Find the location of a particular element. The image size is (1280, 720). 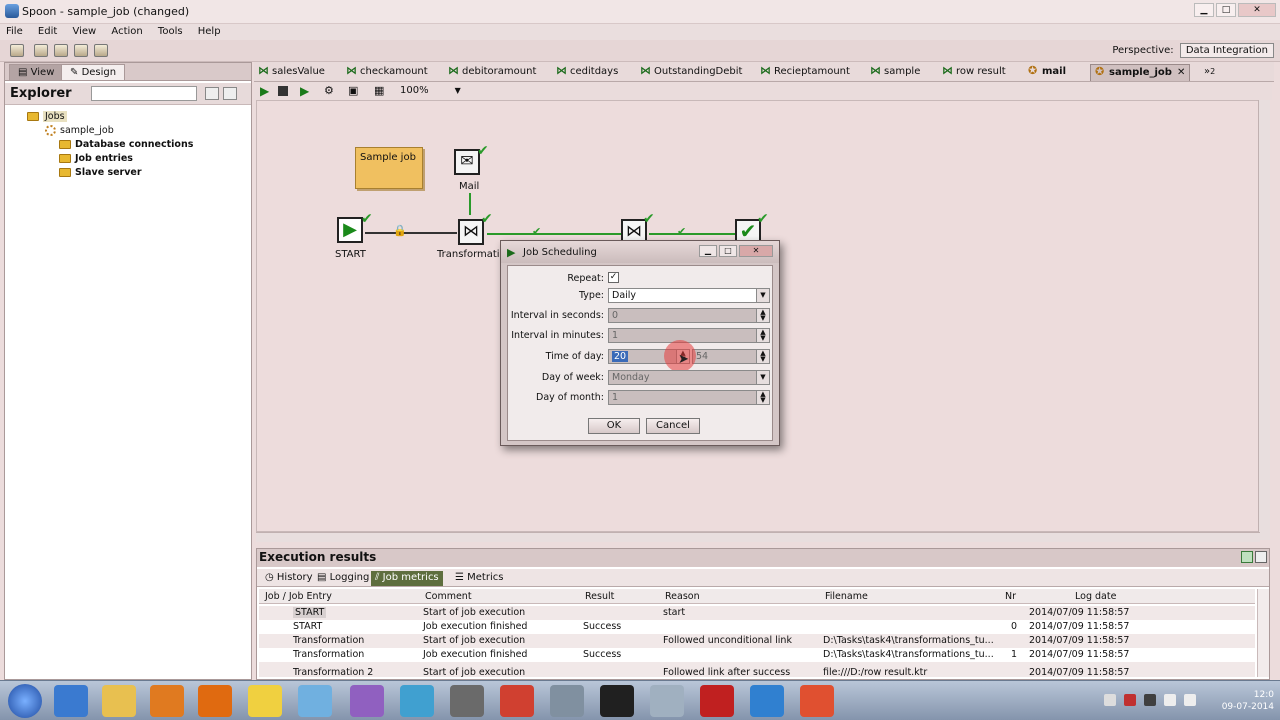

tab-recieptamount: ⋈ Recieptamount is located at coordinates (805, 72).